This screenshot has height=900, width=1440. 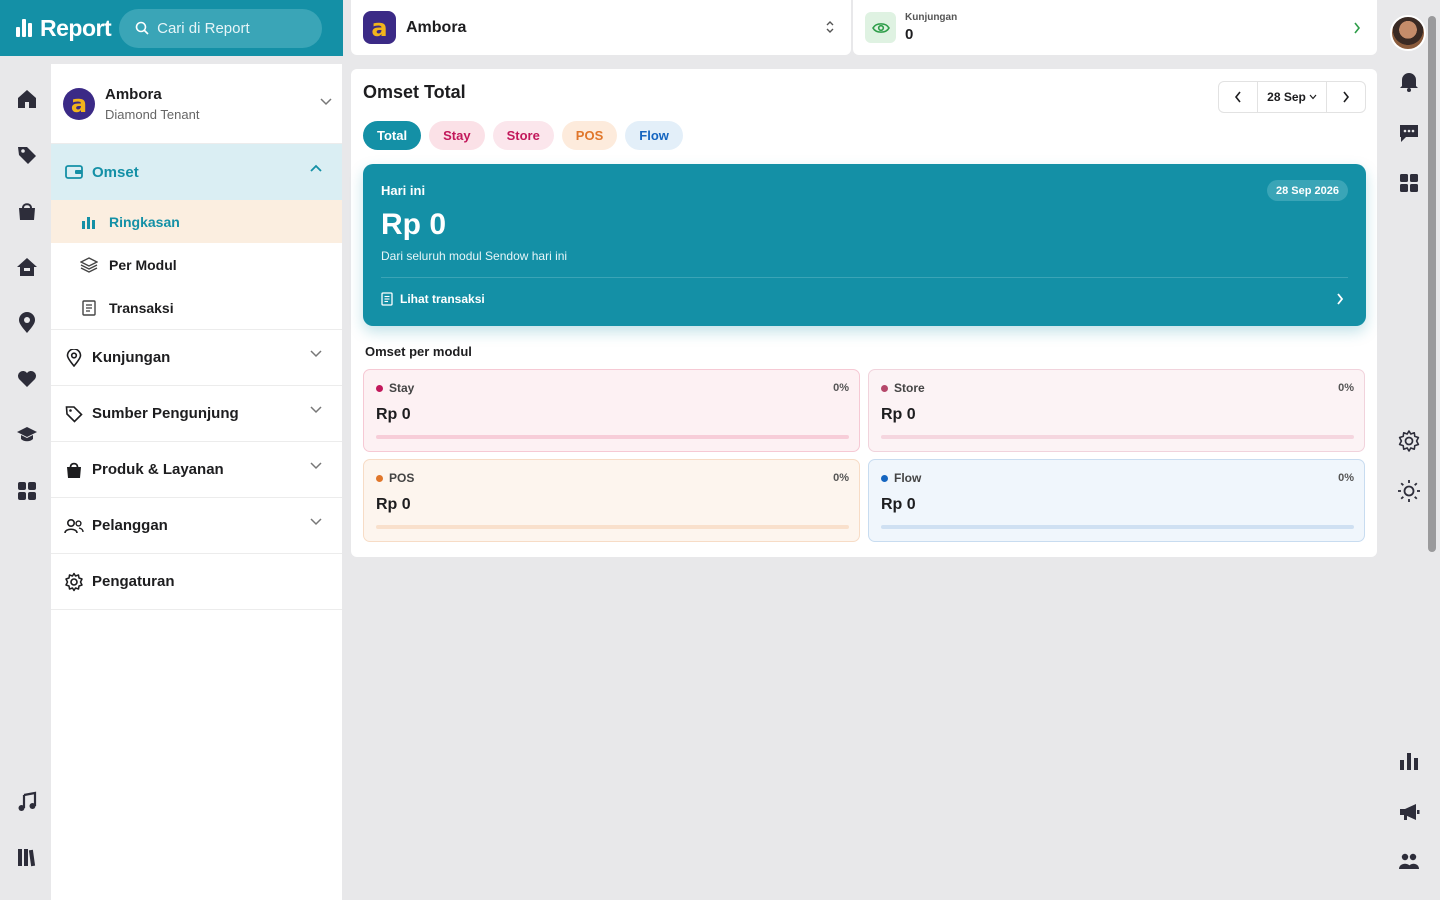 I want to click on menu-produk-layanan: Produk & Layanan, so click(x=196, y=470).